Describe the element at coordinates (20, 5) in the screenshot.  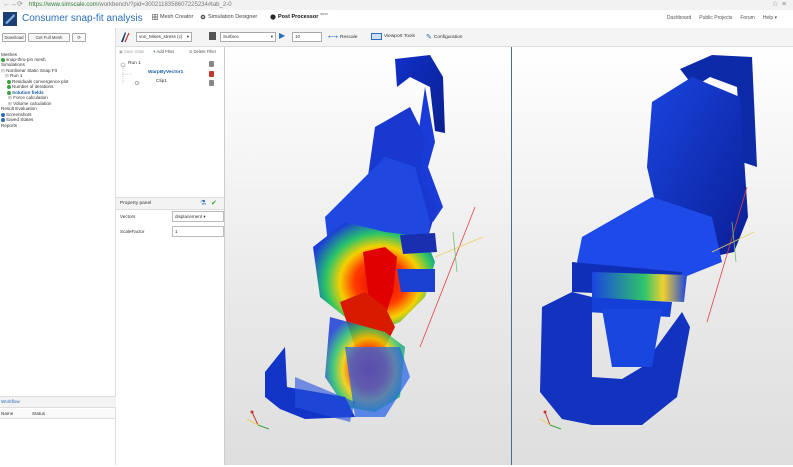
I see `reload-icon: ⟳` at that location.